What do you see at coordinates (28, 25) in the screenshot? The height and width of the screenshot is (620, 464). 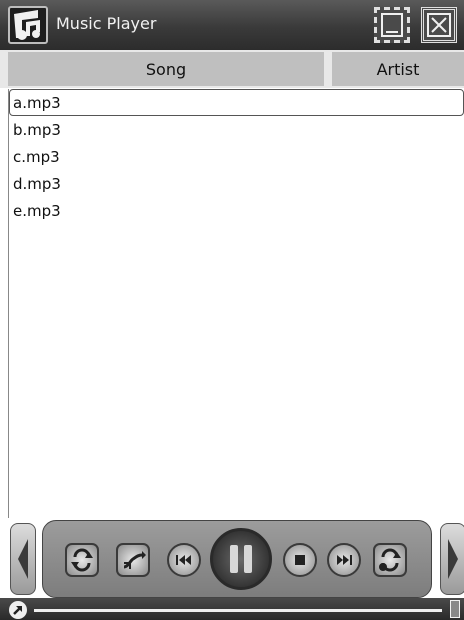 I see `music-player-logo-icon` at bounding box center [28, 25].